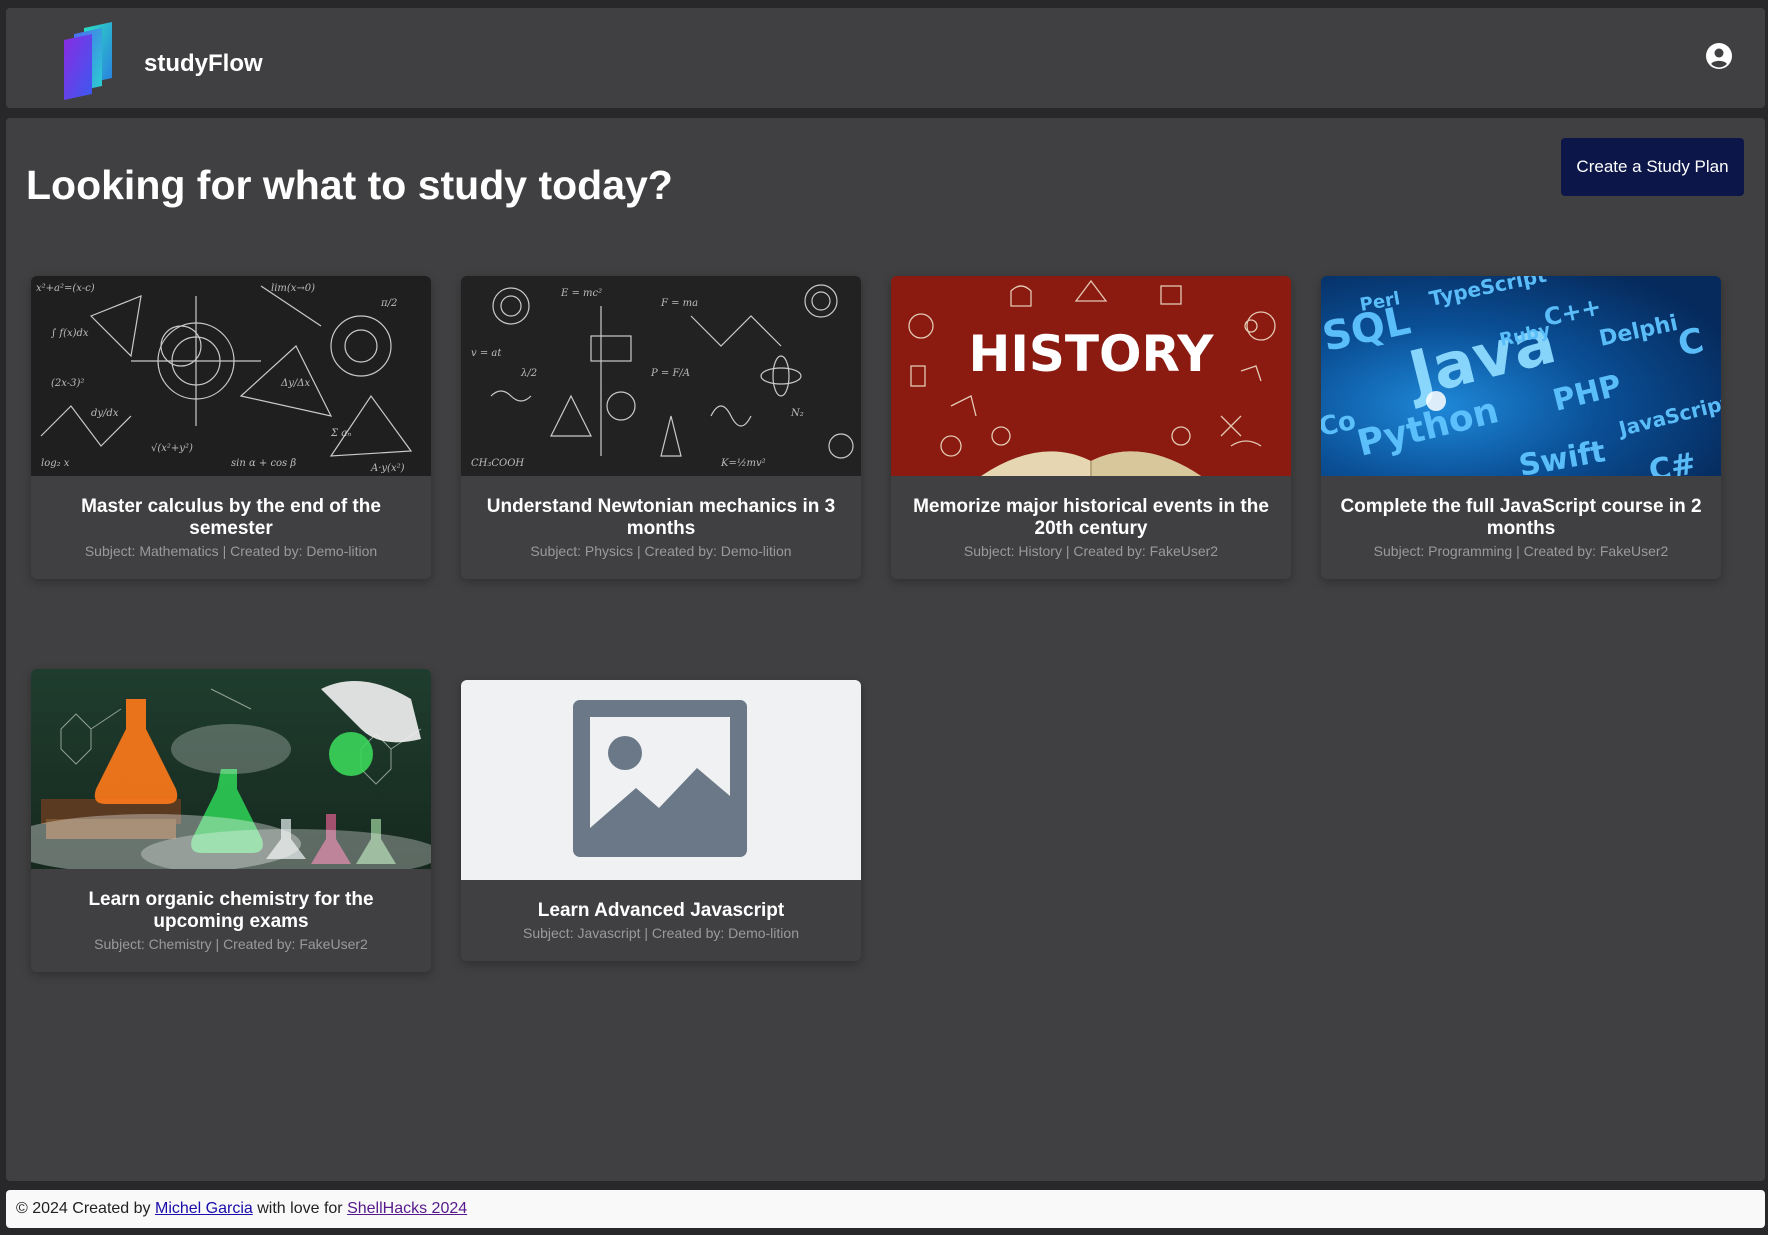  Describe the element at coordinates (349, 185) in the screenshot. I see `page-title: Looking for what to study today?` at that location.